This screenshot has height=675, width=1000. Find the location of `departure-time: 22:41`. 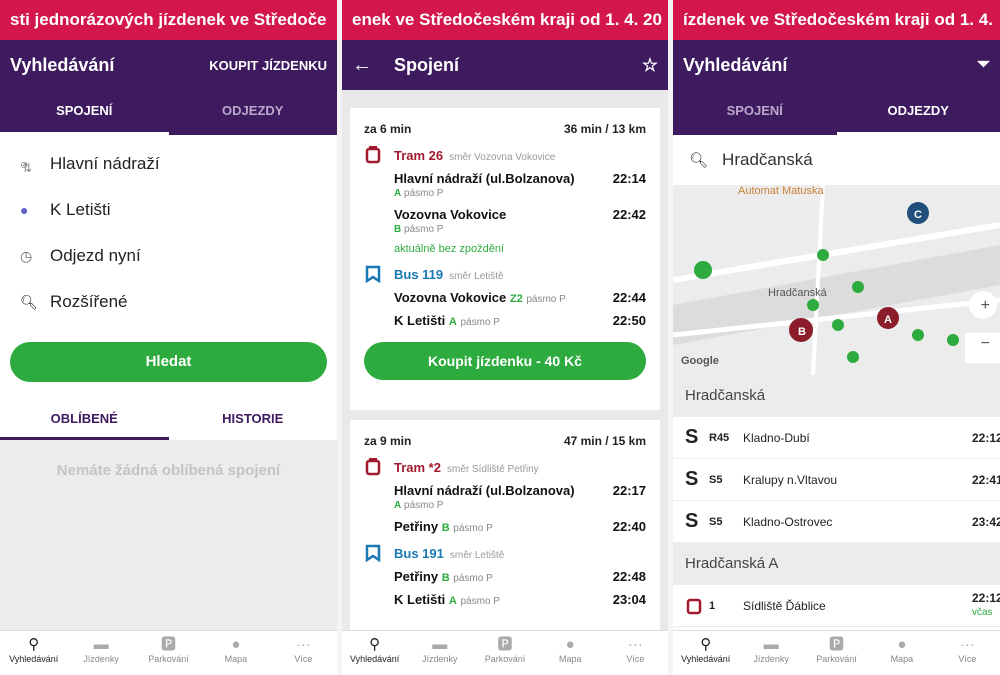

departure-time: 22:41 is located at coordinates (986, 479).